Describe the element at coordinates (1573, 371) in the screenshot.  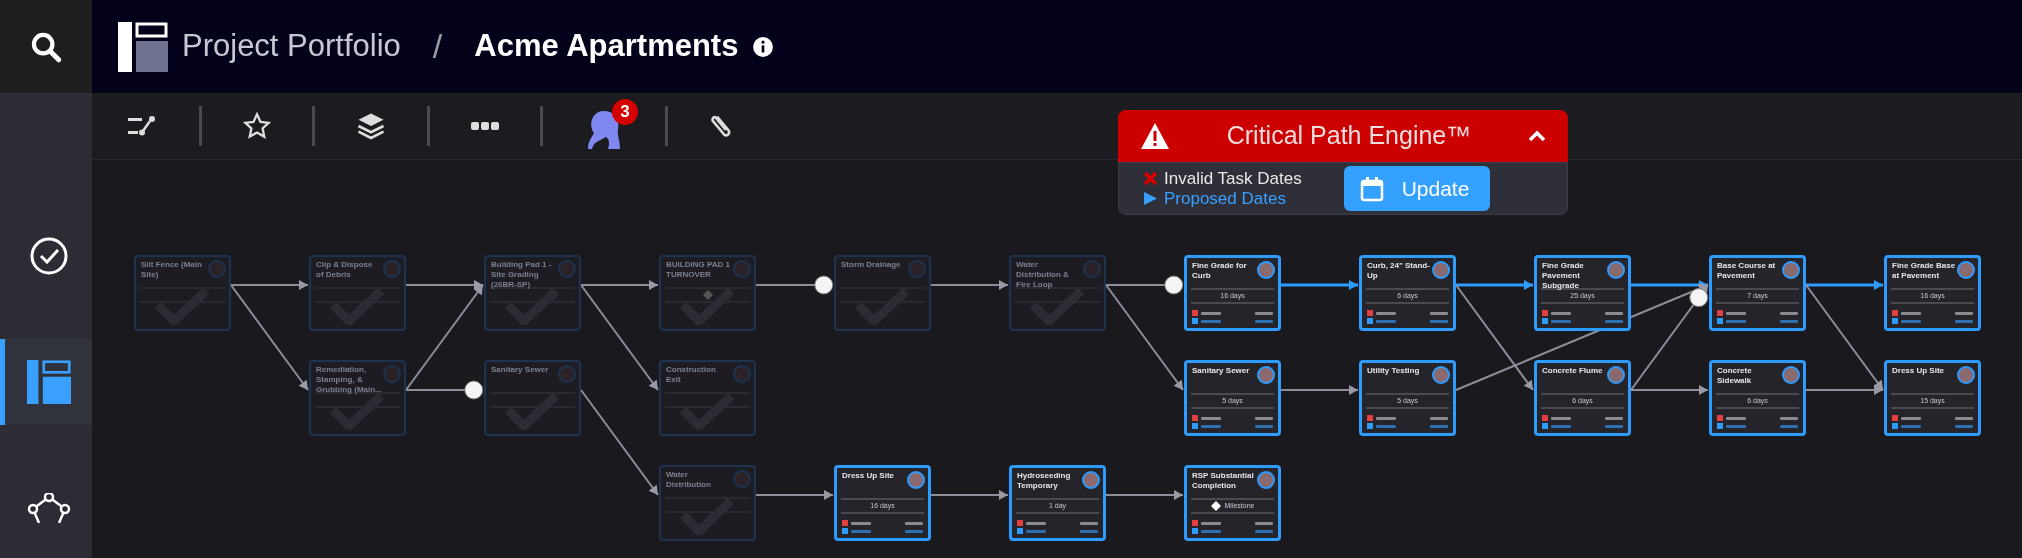
I see `task-title: Concrete Flume` at that location.